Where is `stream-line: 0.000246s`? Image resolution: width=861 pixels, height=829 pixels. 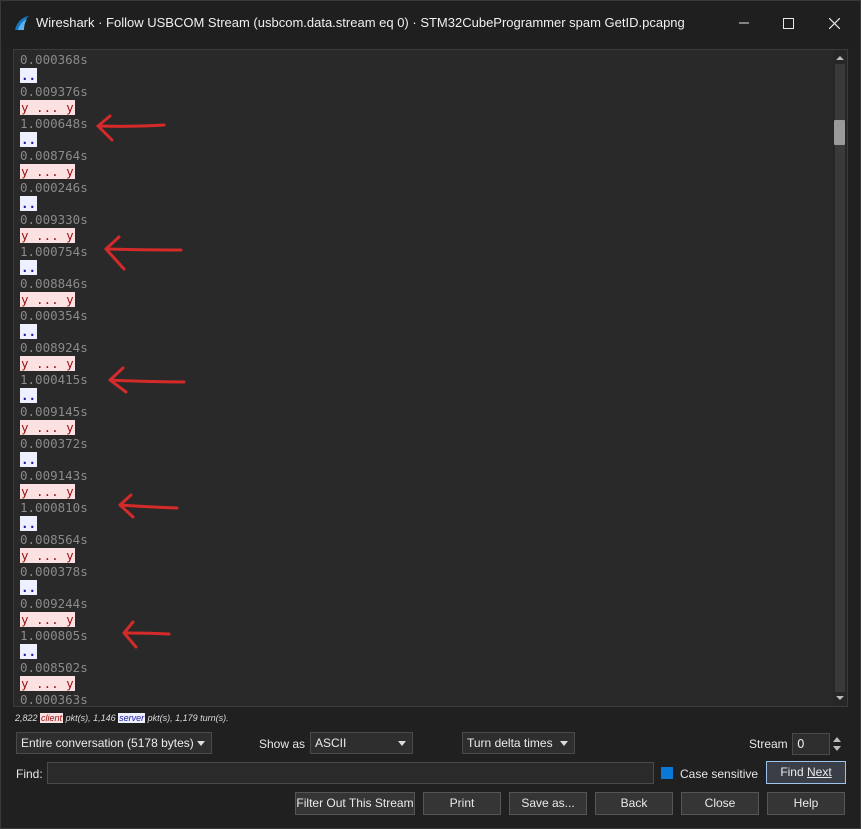
stream-line: 0.000246s is located at coordinates (54, 188).